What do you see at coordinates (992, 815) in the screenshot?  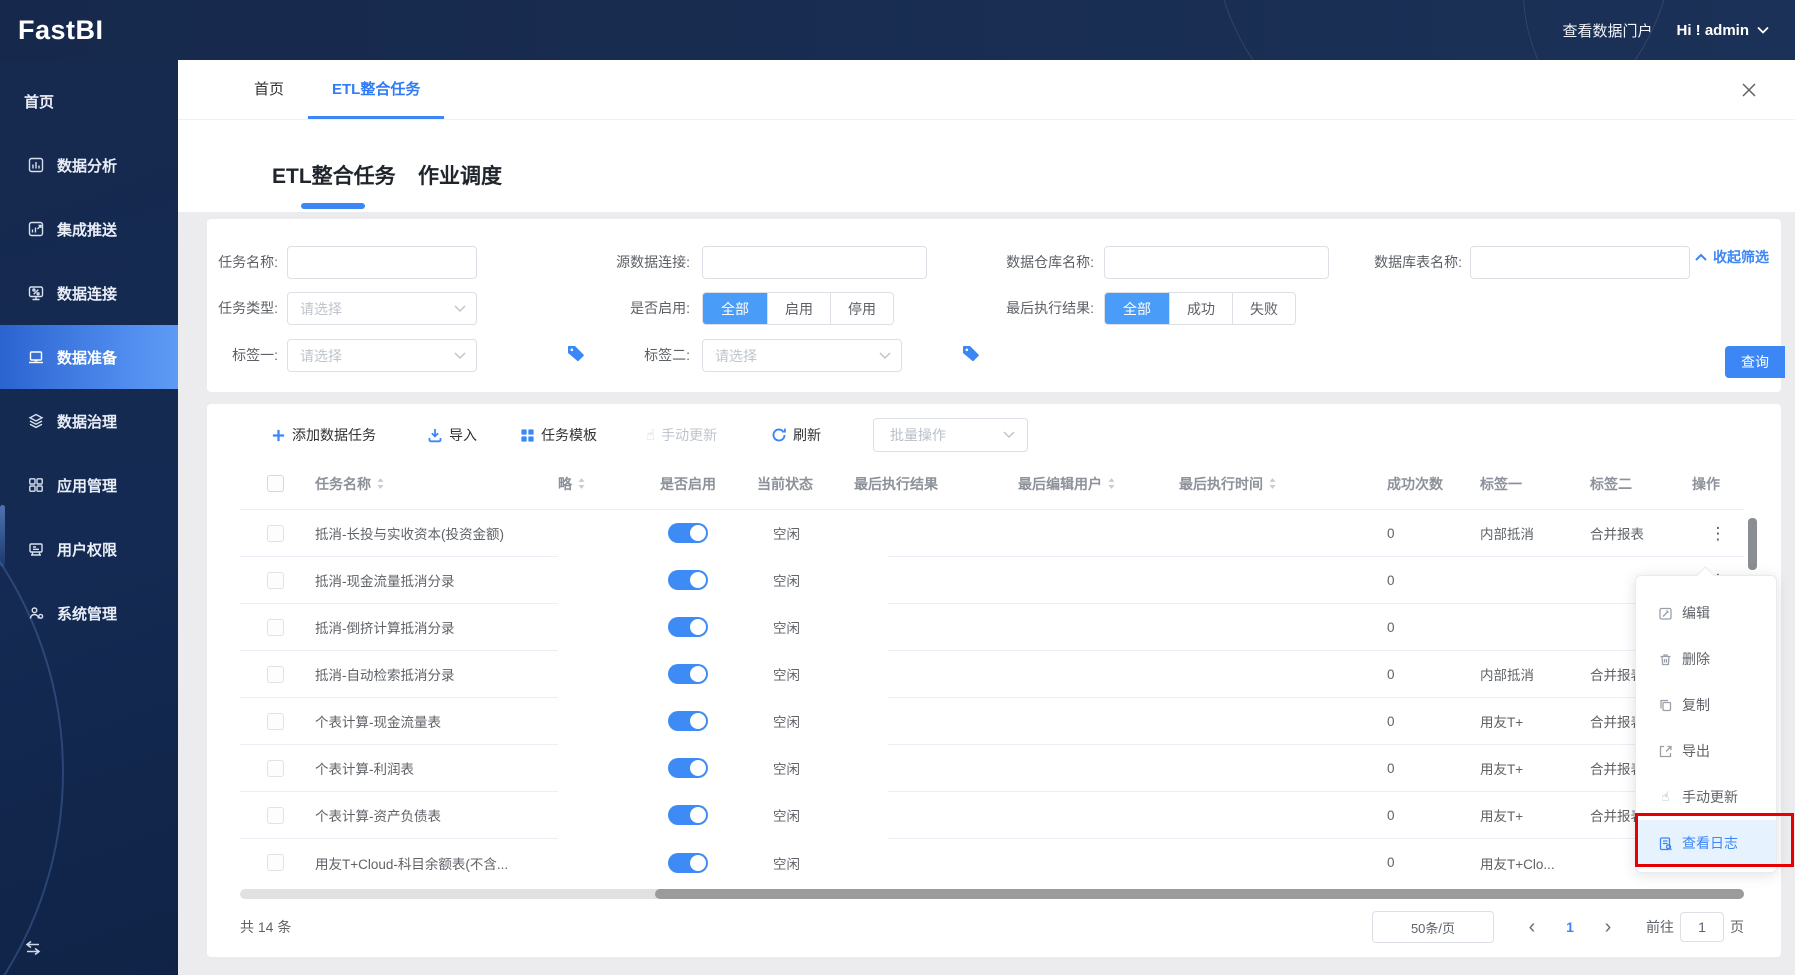 I see `table-row: 个表计算-资产负债表 空闲 0 用友T+ 合并报表 ⋮` at bounding box center [992, 815].